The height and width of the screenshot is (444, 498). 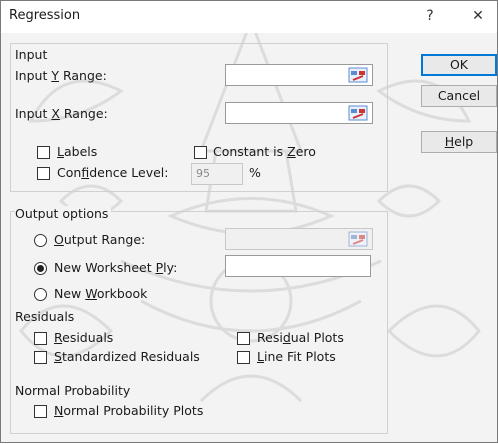 What do you see at coordinates (61, 113) in the screenshot?
I see `input-x-range-label: Input X Range:` at bounding box center [61, 113].